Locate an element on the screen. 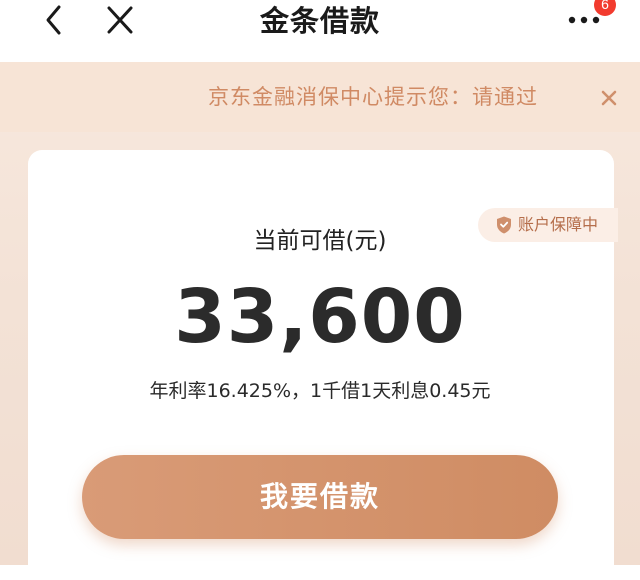 This screenshot has width=640, height=580. notice-banner: 京东金融消保中心提示您：请通过 is located at coordinates (320, 97).